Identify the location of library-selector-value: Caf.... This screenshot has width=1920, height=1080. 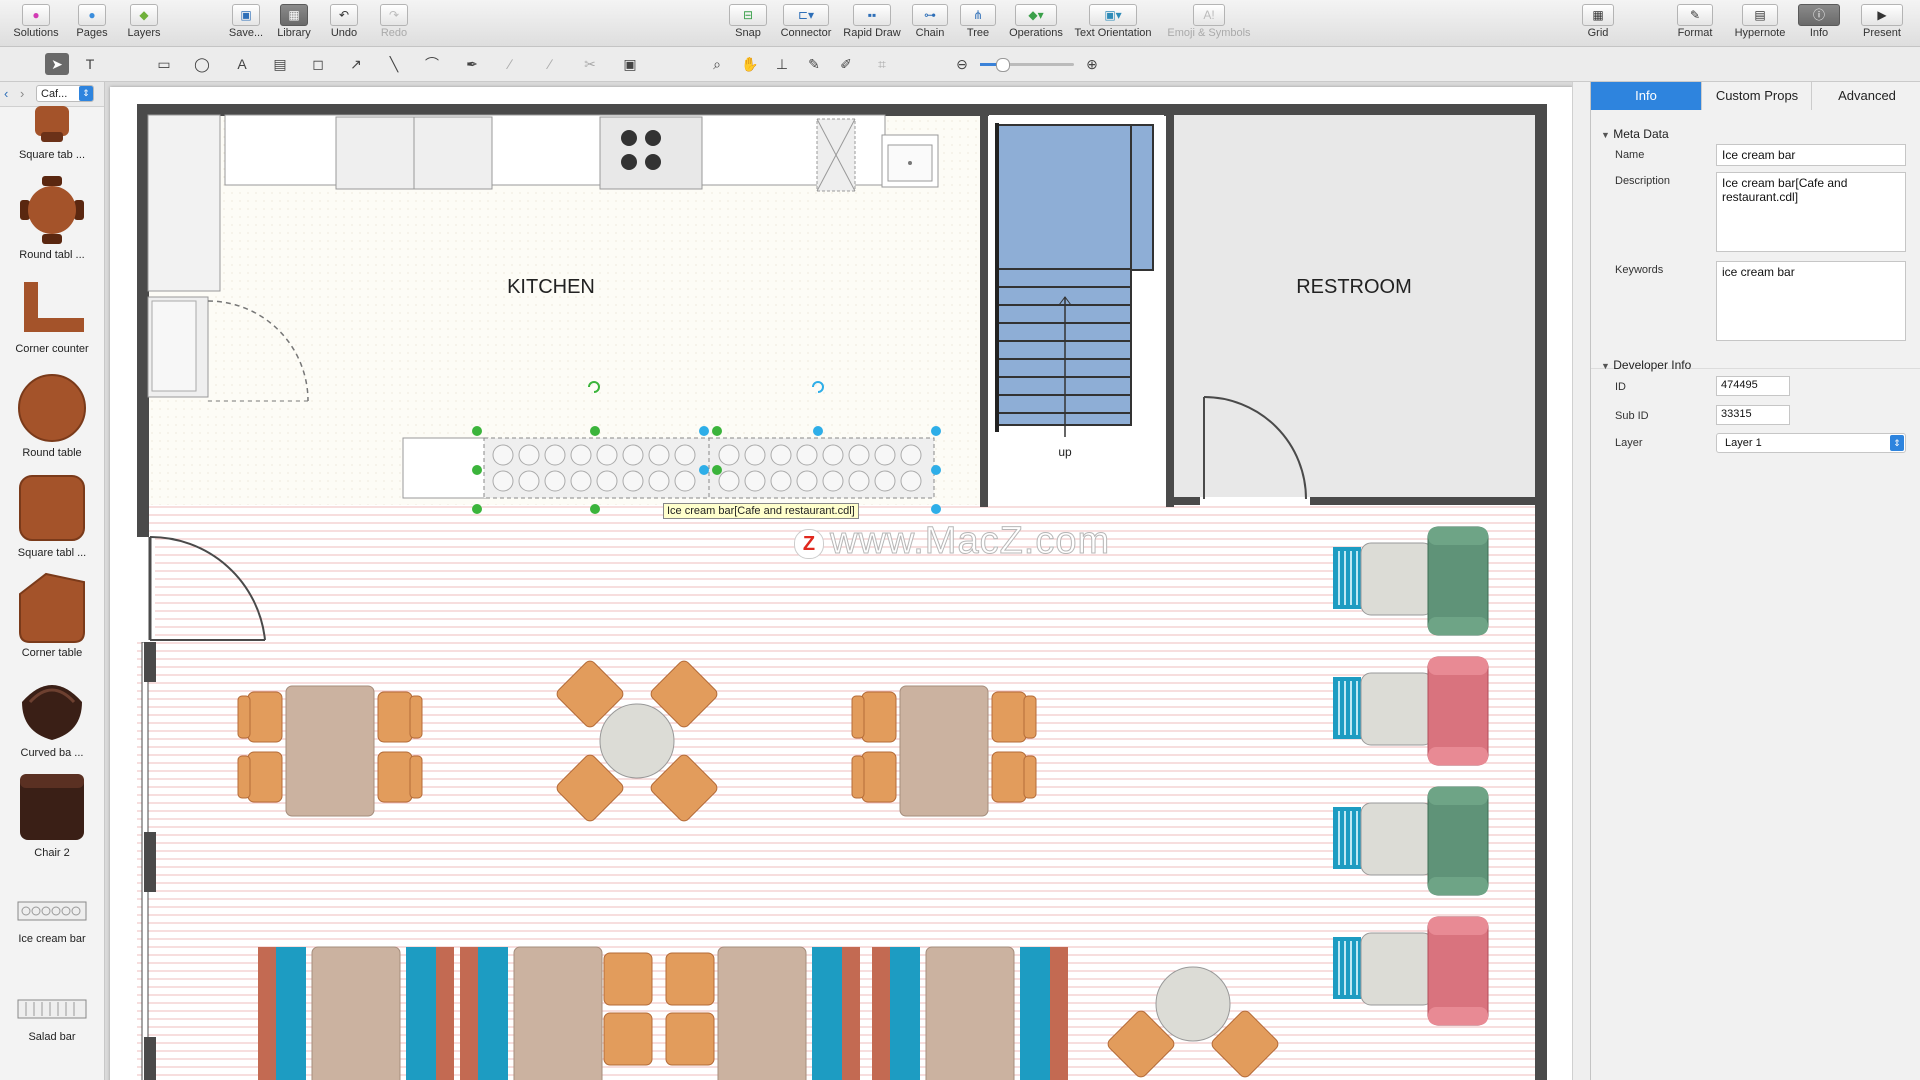
(54, 94).